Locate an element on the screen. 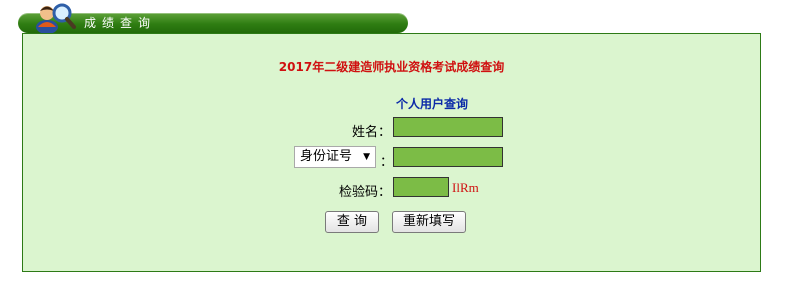 The image size is (785, 293). chevron-down-icon: ▼ is located at coordinates (366, 157).